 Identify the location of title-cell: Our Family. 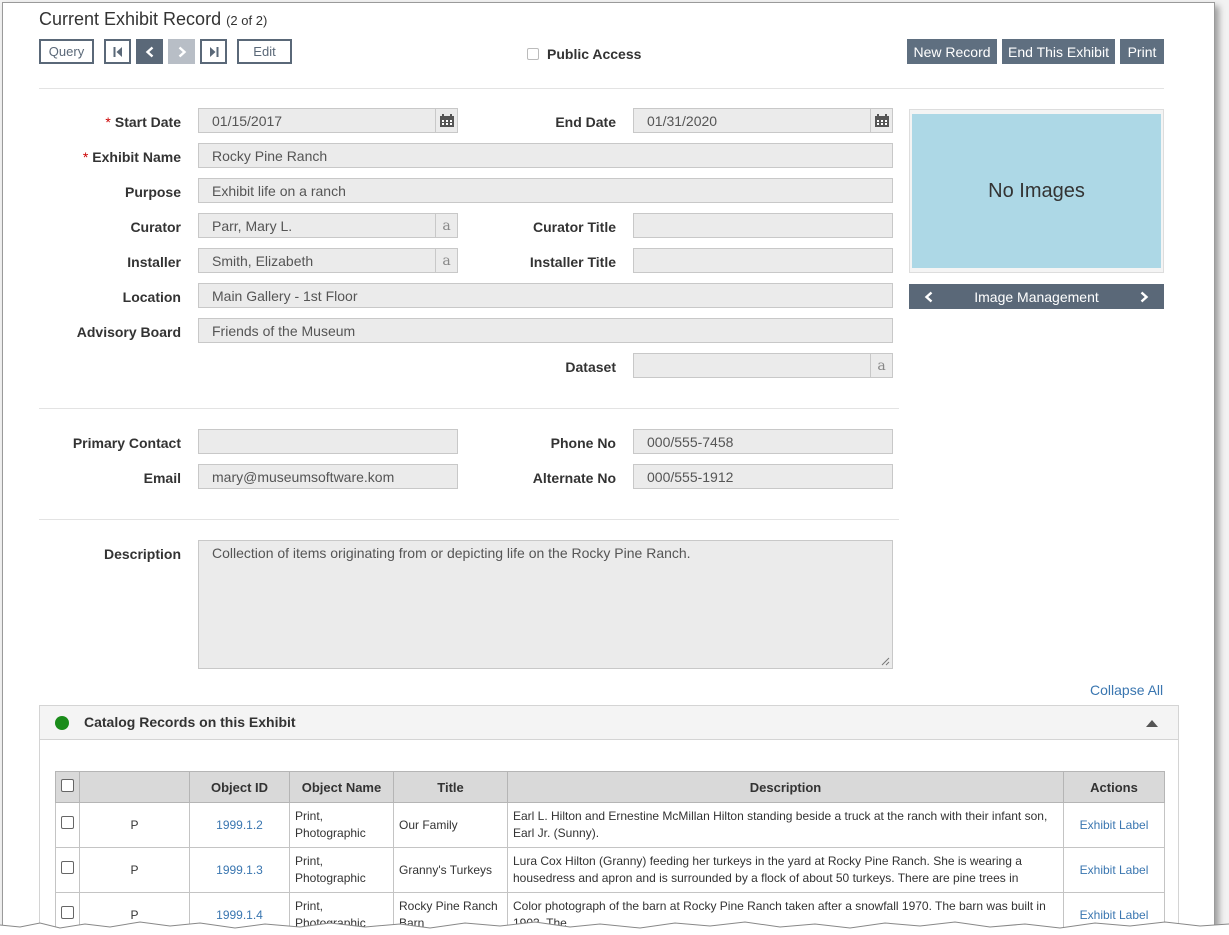
(450, 825).